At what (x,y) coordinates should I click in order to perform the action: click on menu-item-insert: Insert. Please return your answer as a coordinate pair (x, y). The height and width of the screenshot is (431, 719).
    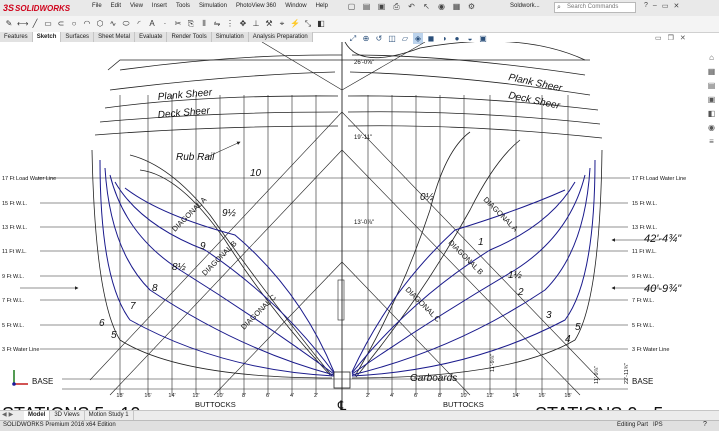
    Looking at the image, I should click on (159, 6).